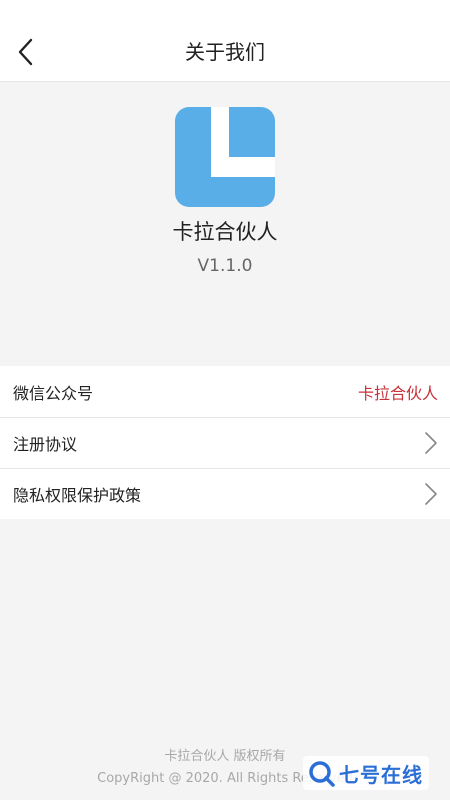 The height and width of the screenshot is (800, 450). Describe the element at coordinates (45, 444) in the screenshot. I see `menu-item-label: 注册协议` at that location.